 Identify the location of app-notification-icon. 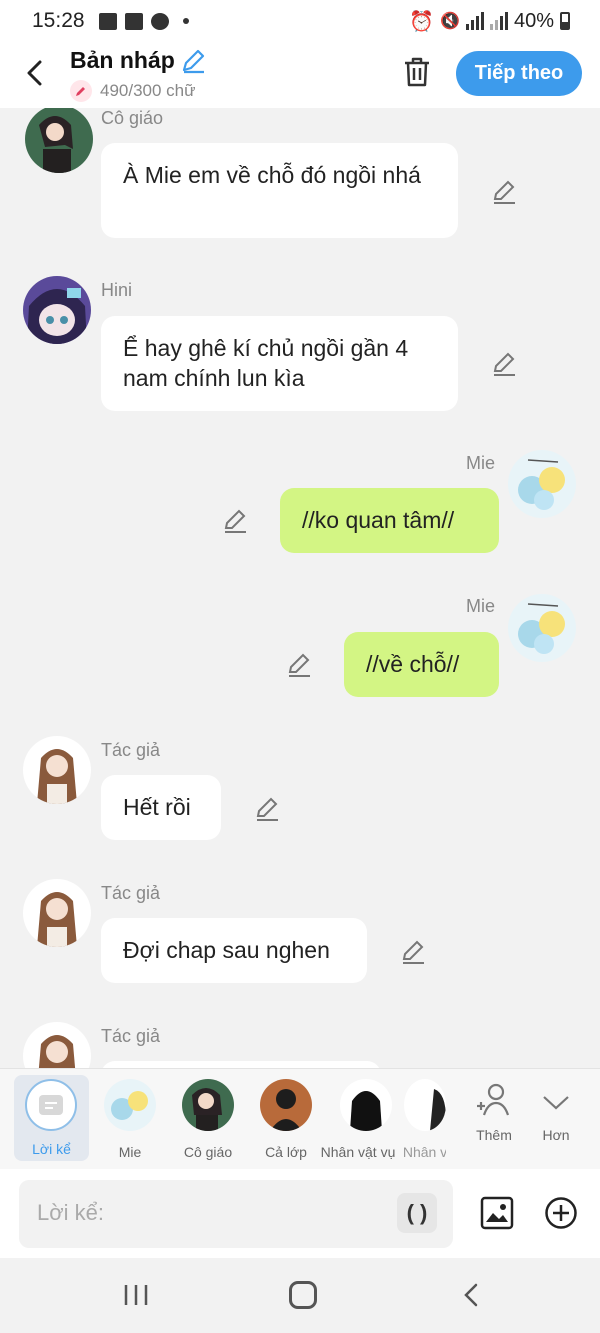
(159, 21).